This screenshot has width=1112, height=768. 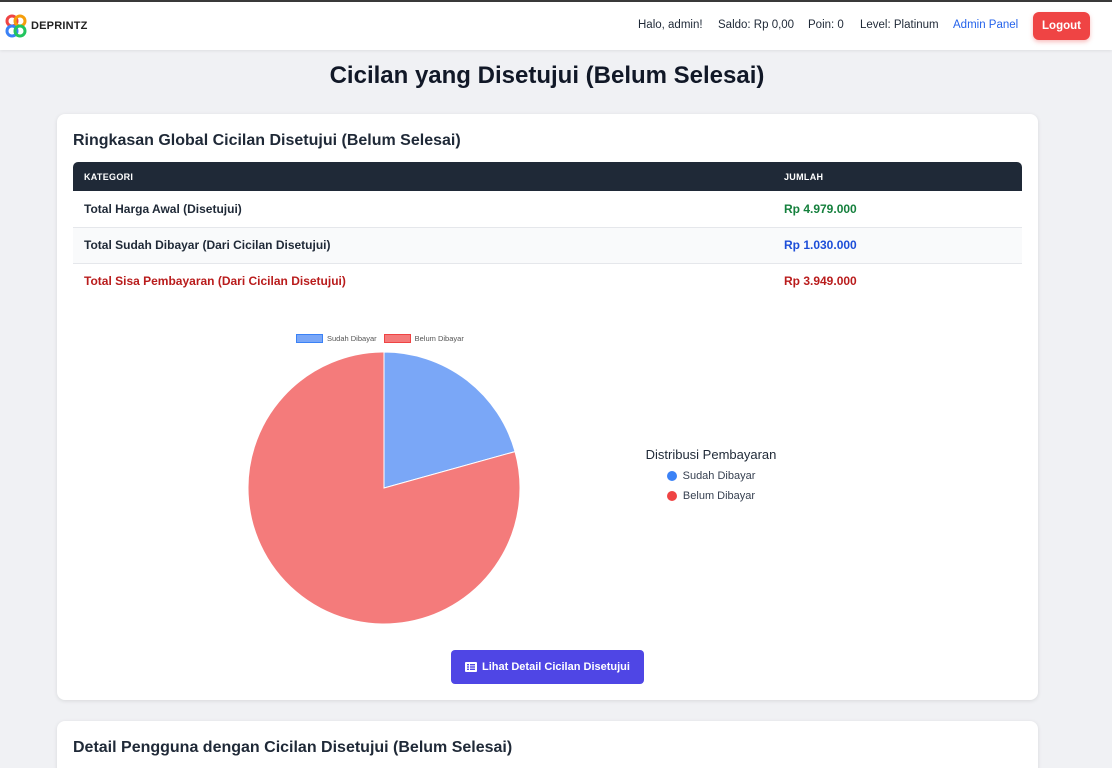 I want to click on distribution-label: Belum Dibayar, so click(x=719, y=496).